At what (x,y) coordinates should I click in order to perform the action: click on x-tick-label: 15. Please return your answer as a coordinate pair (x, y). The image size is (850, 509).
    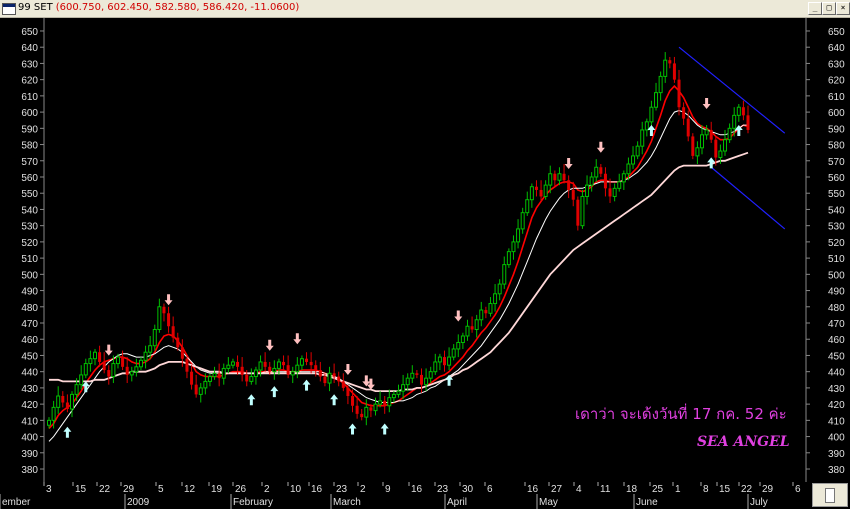
    Looking at the image, I should click on (725, 489).